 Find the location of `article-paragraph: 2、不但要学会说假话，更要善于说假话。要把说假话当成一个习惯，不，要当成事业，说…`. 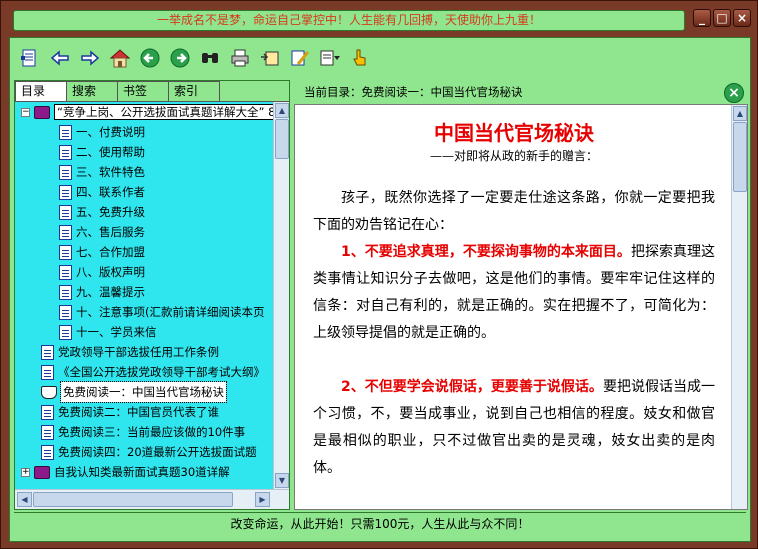

article-paragraph: 2、不但要学会说假话，更要善于说假话。要把说假话当成一个习惯，不，要当成事业，说… is located at coordinates (514, 428).